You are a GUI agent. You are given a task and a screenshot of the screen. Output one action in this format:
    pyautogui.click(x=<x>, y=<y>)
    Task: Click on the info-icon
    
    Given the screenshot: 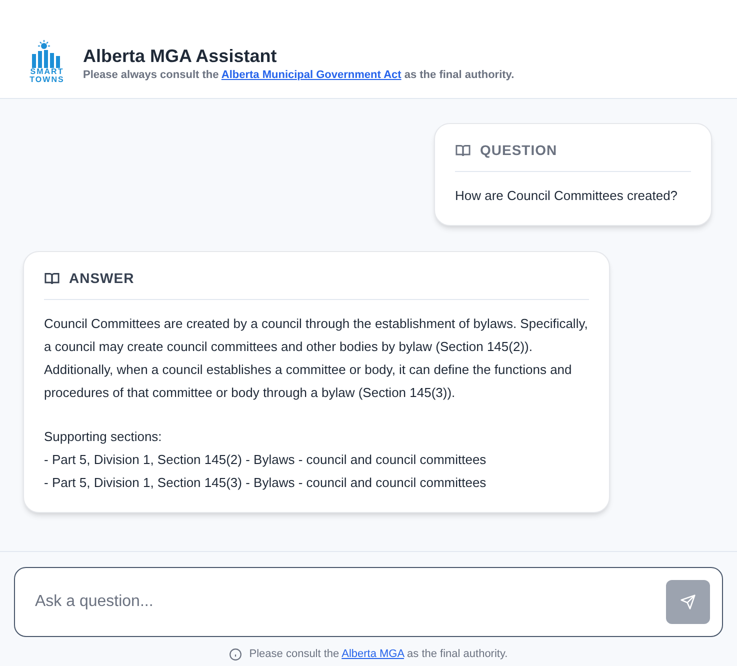 What is the action you would take?
    pyautogui.click(x=235, y=654)
    